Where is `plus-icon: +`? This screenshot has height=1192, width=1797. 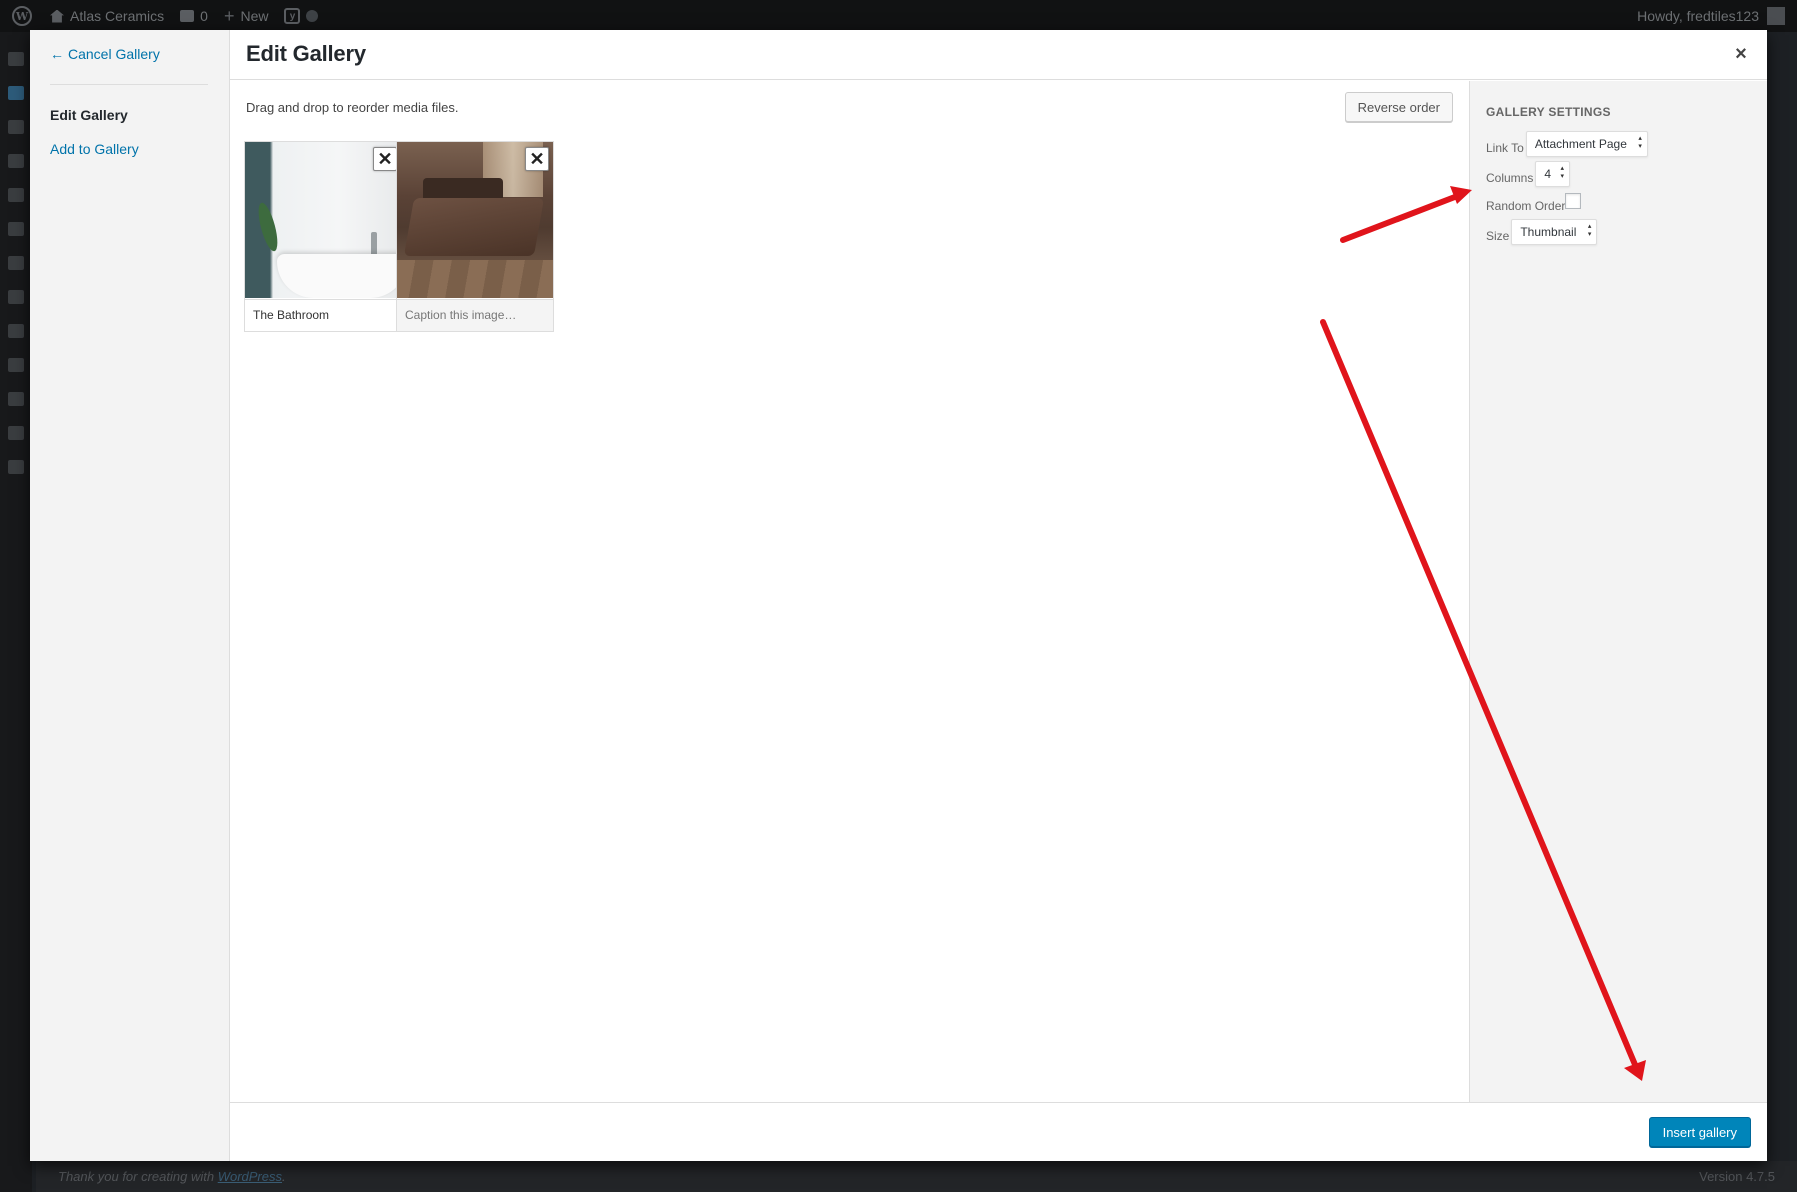 plus-icon: + is located at coordinates (229, 16).